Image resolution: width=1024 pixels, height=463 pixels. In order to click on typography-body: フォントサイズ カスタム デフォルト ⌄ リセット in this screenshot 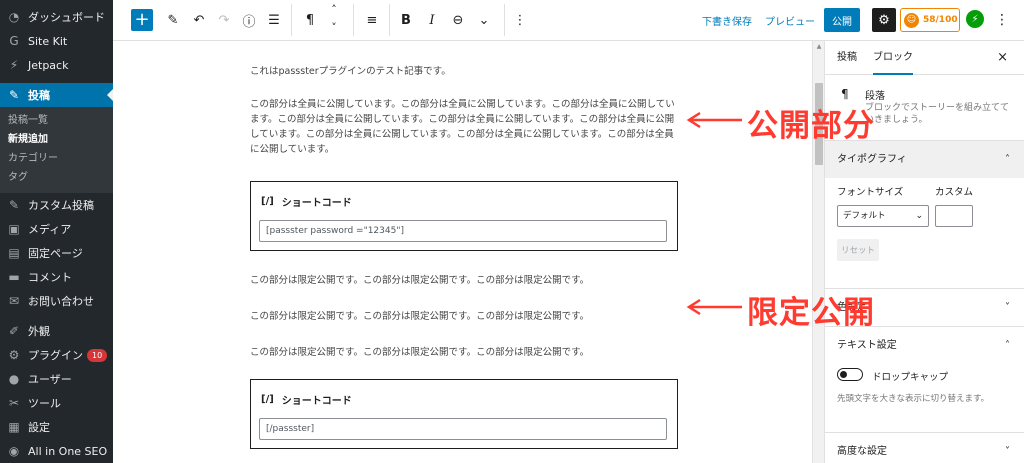, I will do `click(924, 233)`.